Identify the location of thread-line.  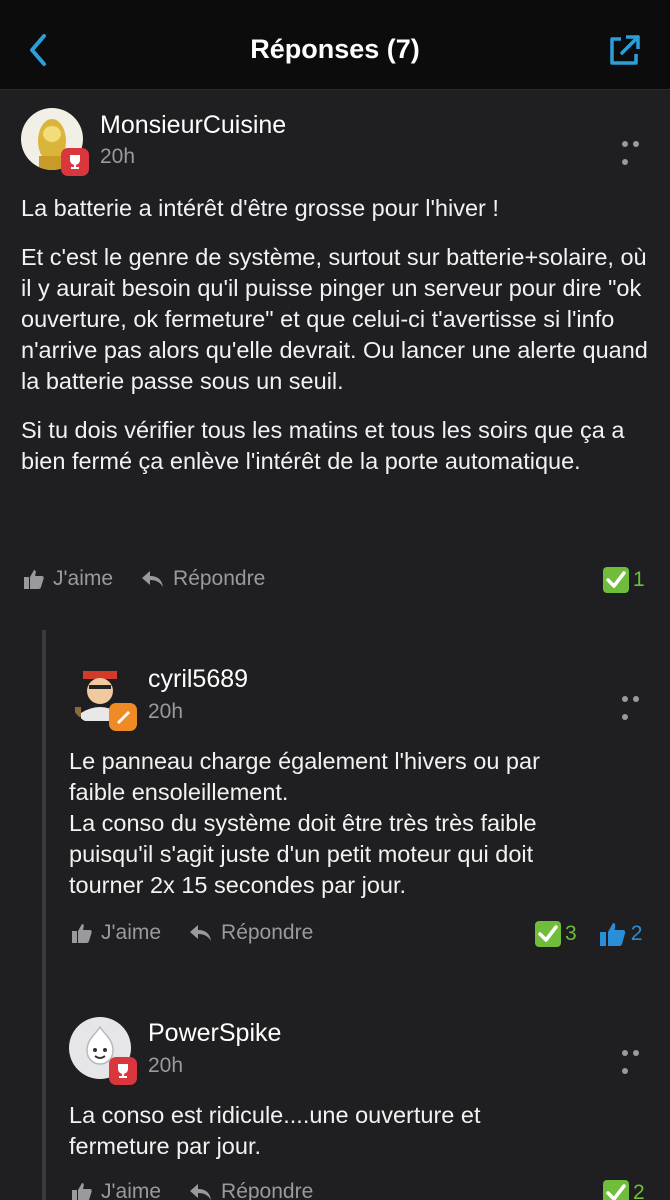
(44, 915).